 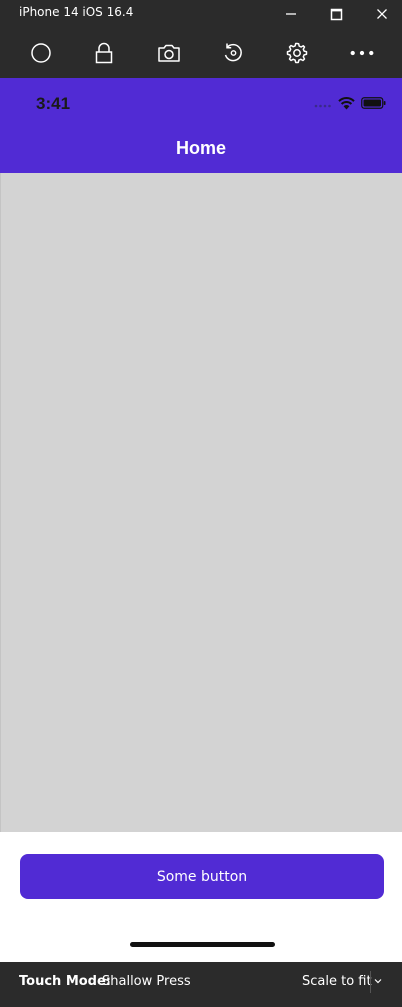 What do you see at coordinates (201, 984) in the screenshot?
I see `simulator-footer: Touch Mode: Shallow Press Scale to fit` at bounding box center [201, 984].